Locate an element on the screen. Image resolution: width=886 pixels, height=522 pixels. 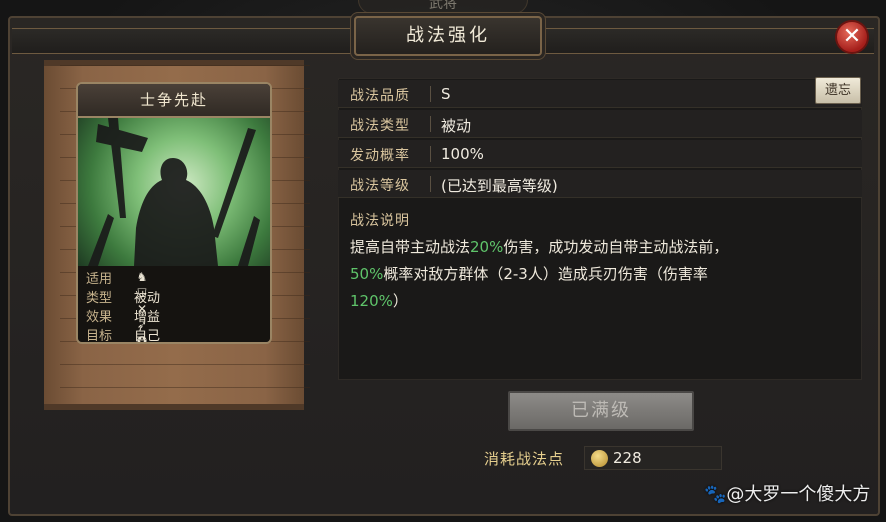
dialog-title: 战法强化 is located at coordinates (448, 35).